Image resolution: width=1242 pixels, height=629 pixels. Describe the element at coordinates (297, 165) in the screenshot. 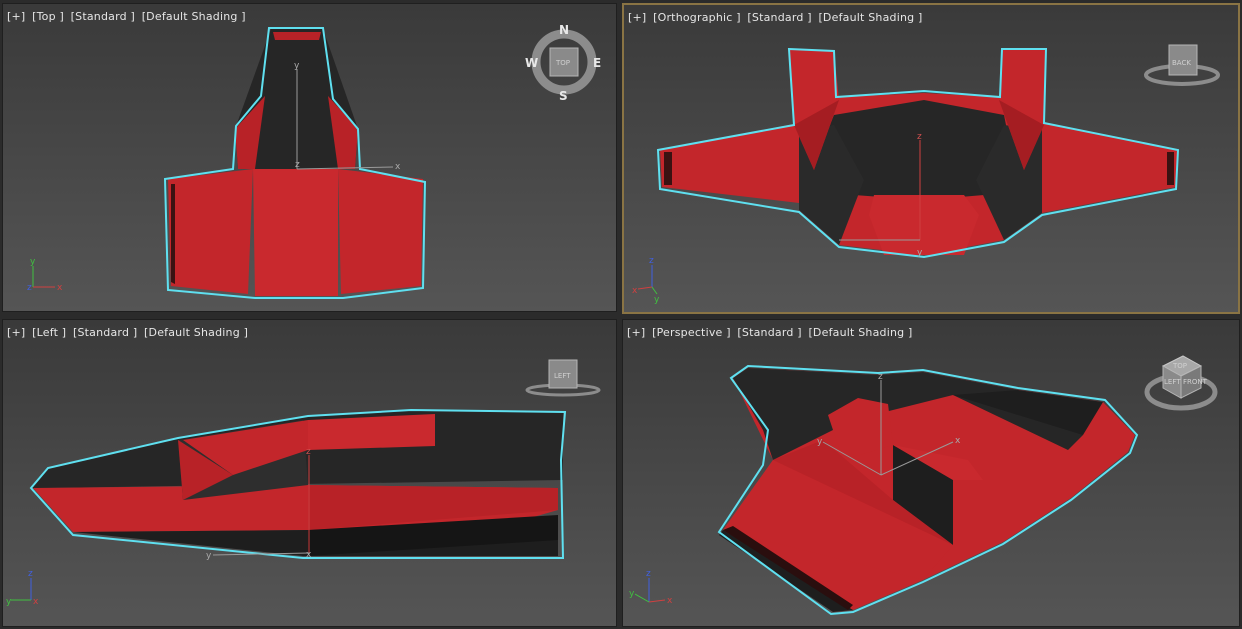

I see `pivot-z-label: z` at that location.